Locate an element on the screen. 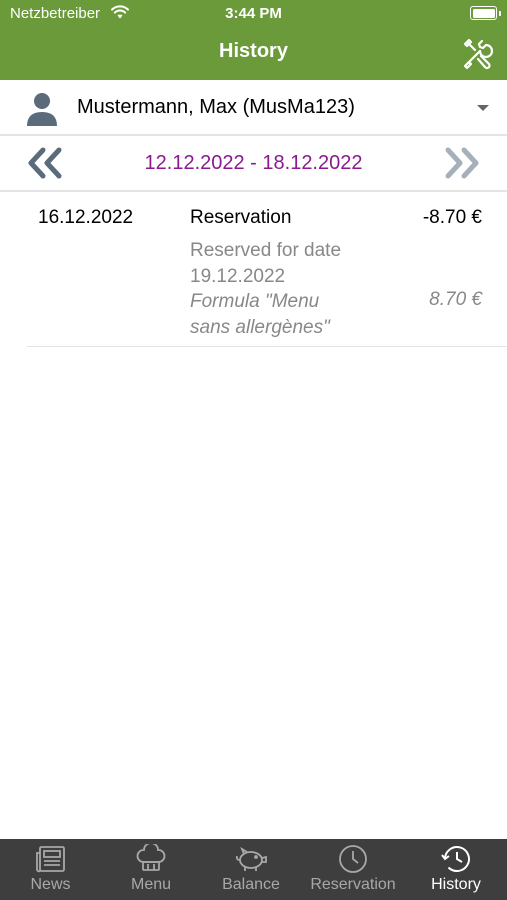  user-selector: Mustermann, Max (MusMa123) is located at coordinates (253, 108).